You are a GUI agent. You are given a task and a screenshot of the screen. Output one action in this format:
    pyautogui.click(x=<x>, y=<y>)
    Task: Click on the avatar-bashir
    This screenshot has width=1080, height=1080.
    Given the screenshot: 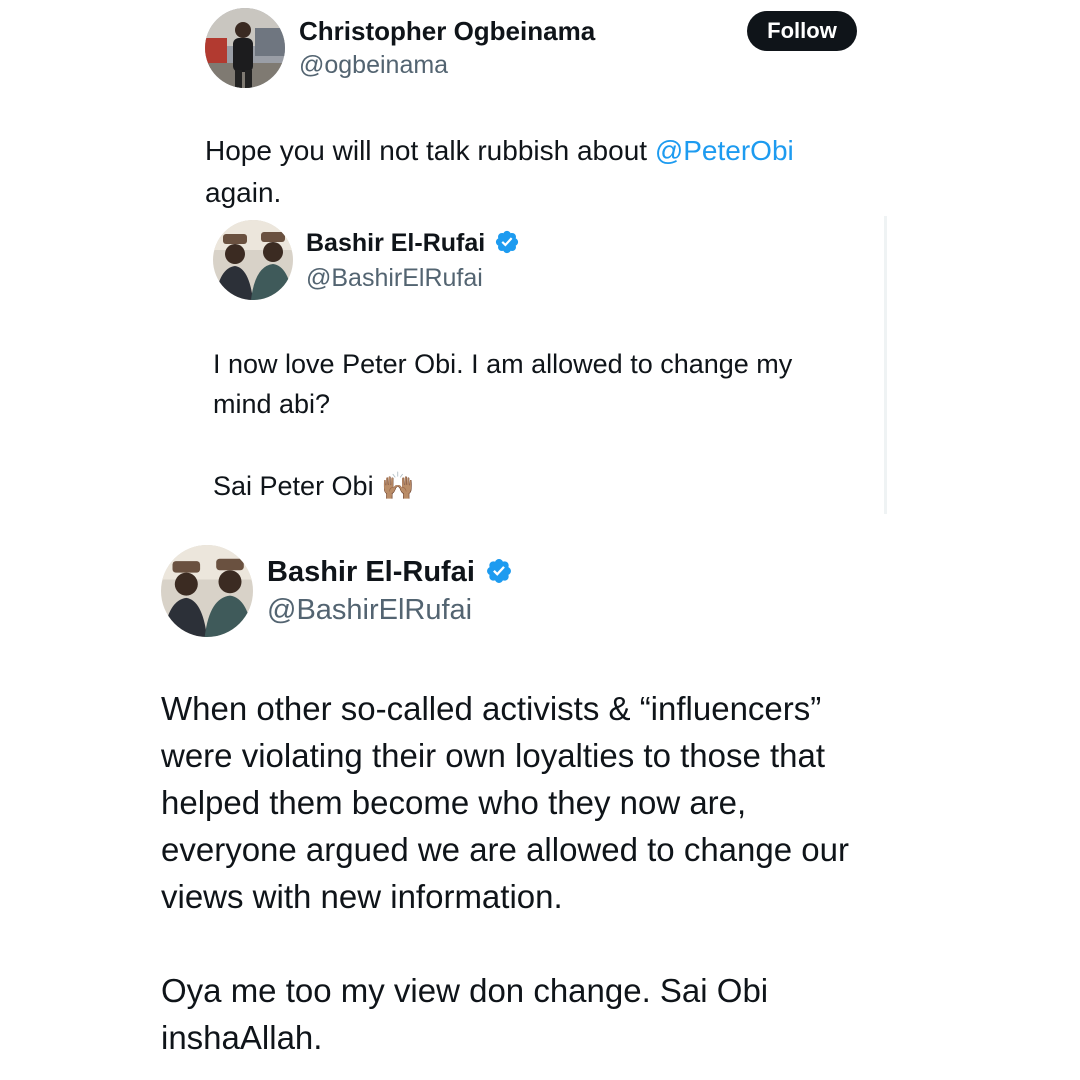 What is the action you would take?
    pyautogui.click(x=207, y=591)
    